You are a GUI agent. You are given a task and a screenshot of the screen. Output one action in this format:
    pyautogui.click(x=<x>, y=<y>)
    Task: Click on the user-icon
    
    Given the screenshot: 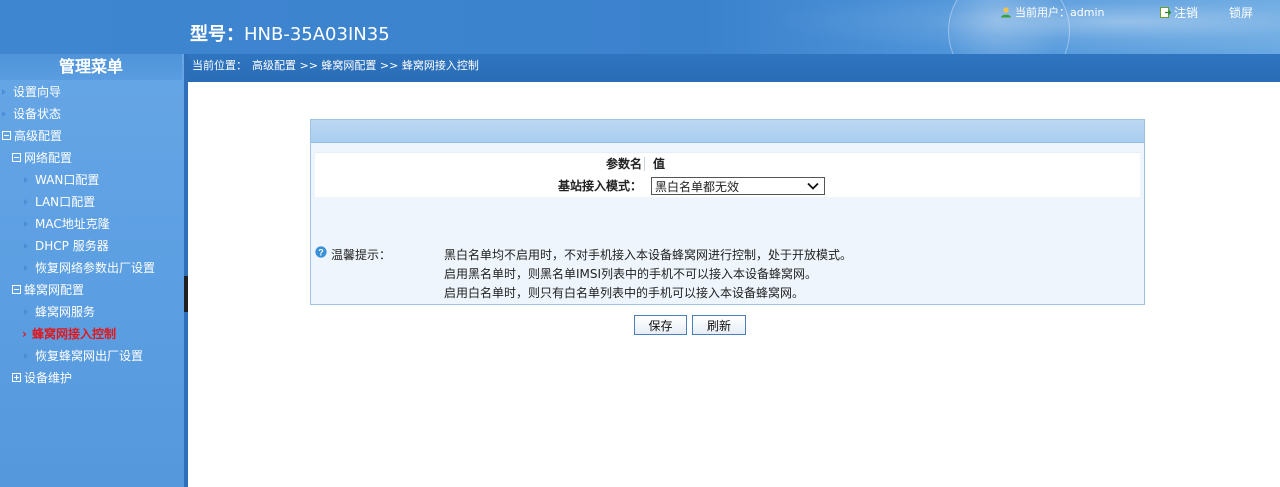 What is the action you would take?
    pyautogui.click(x=1006, y=12)
    